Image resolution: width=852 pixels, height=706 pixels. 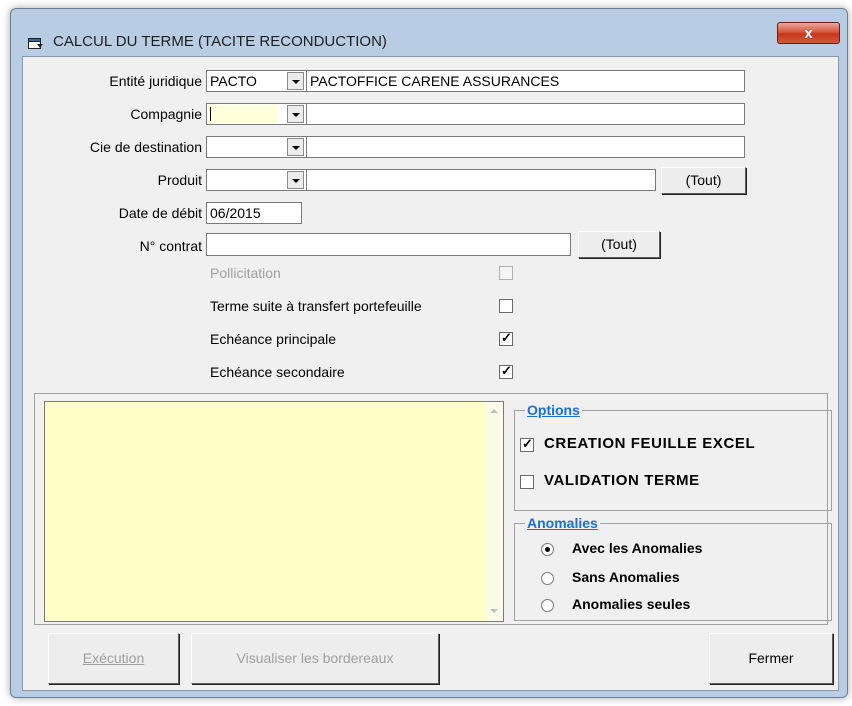 What do you see at coordinates (388, 244) in the screenshot?
I see `contrat-input` at bounding box center [388, 244].